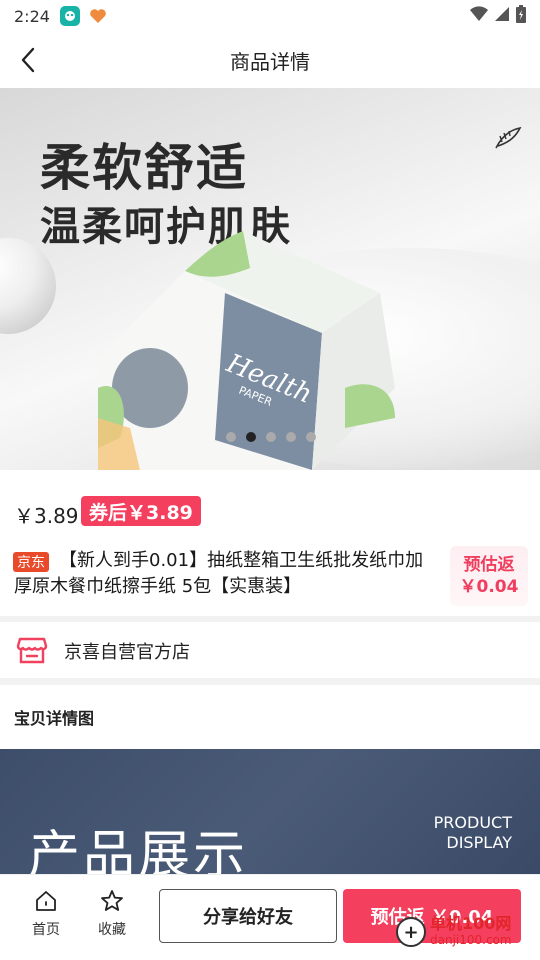 This screenshot has width=540, height=960. Describe the element at coordinates (46, 914) in the screenshot. I see `tab-home: 首页` at that location.